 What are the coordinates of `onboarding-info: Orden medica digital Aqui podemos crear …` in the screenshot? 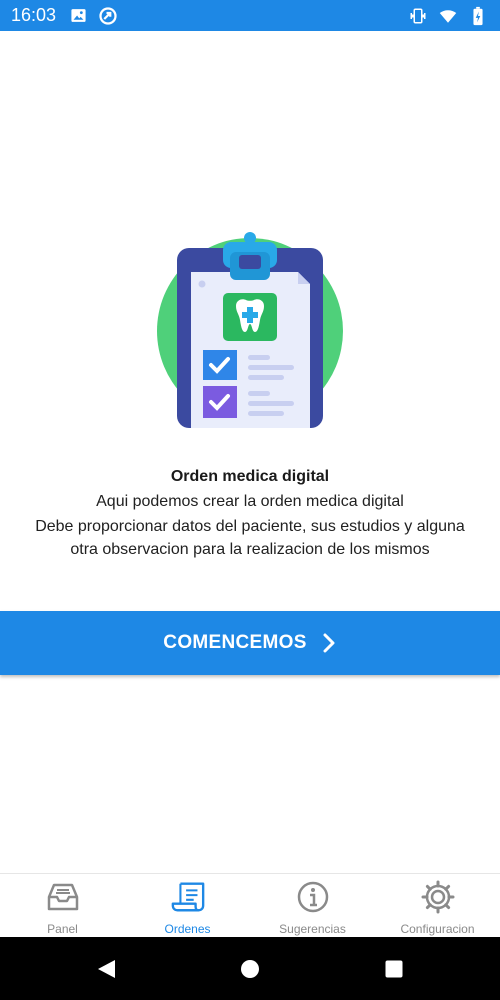 It's located at (250, 513).